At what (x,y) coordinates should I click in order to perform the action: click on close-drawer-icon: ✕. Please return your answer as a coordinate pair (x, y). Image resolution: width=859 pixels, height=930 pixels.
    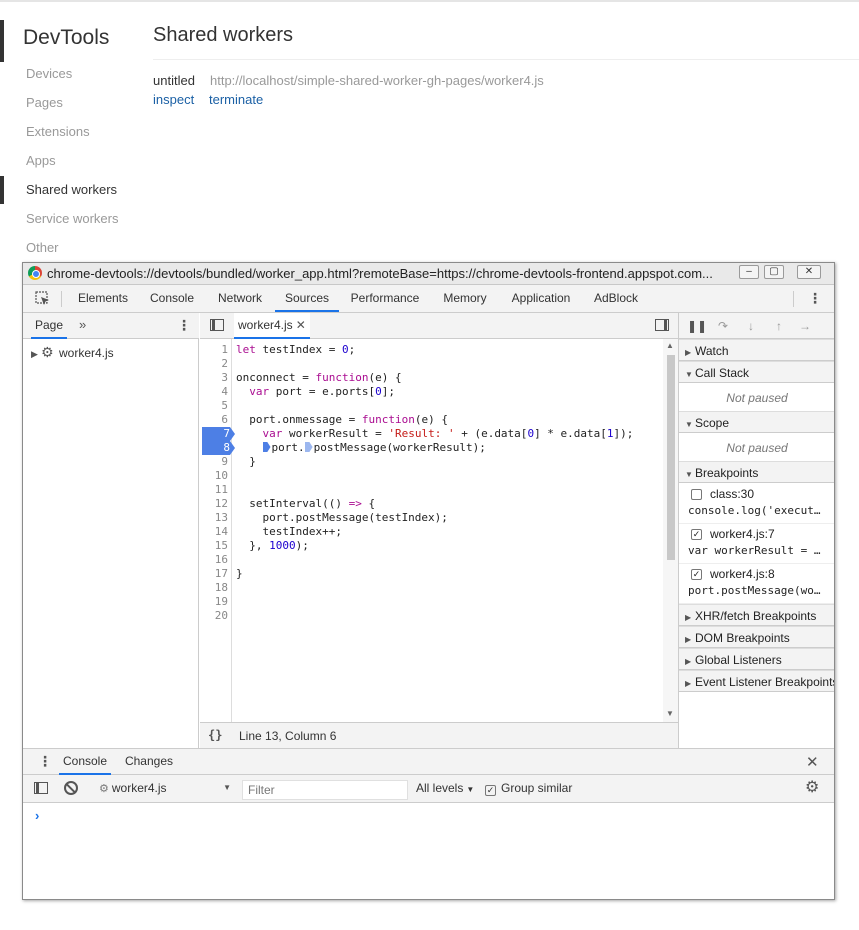
    Looking at the image, I should click on (812, 762).